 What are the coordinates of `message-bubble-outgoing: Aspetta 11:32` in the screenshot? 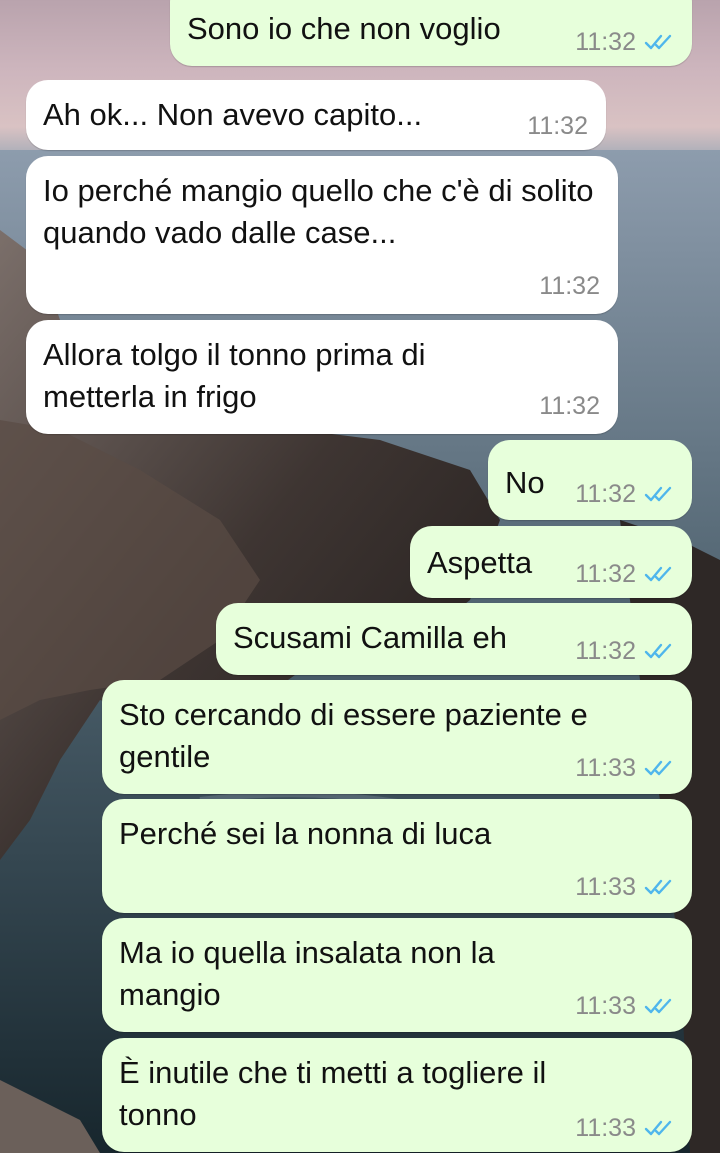 It's located at (551, 562).